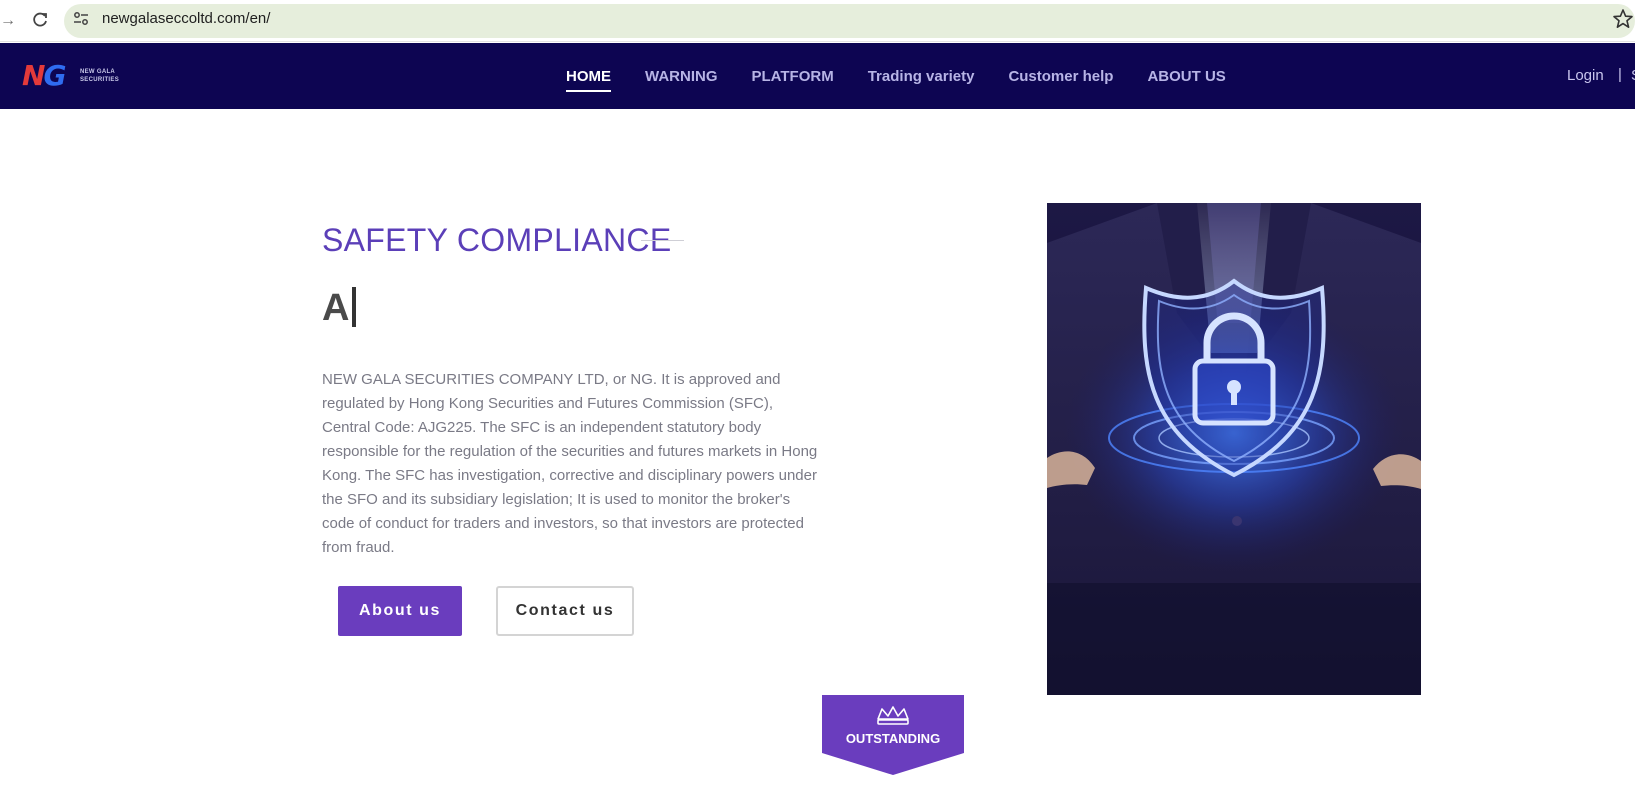 The width and height of the screenshot is (1635, 788). I want to click on typing-caret, so click(354, 306).